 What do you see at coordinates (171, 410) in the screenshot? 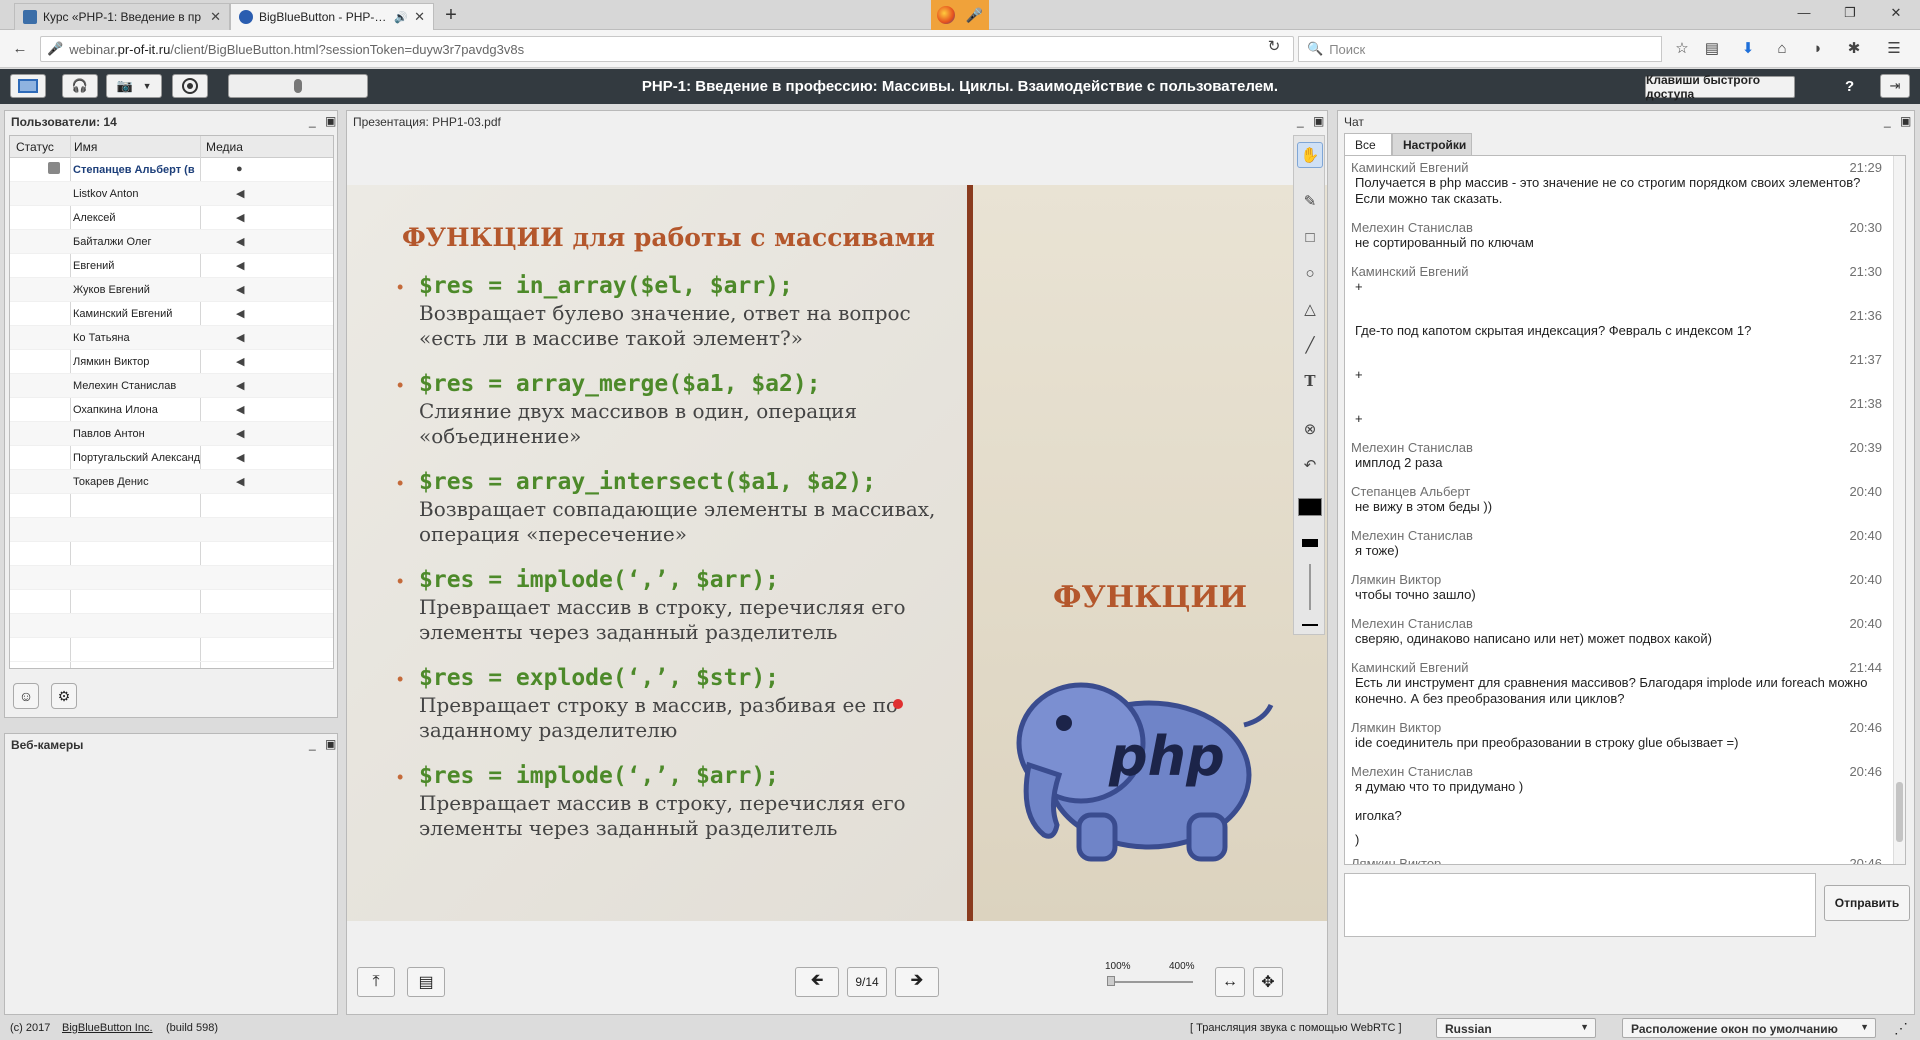
I see `user-row: Охапкина Илона ◀` at bounding box center [171, 410].